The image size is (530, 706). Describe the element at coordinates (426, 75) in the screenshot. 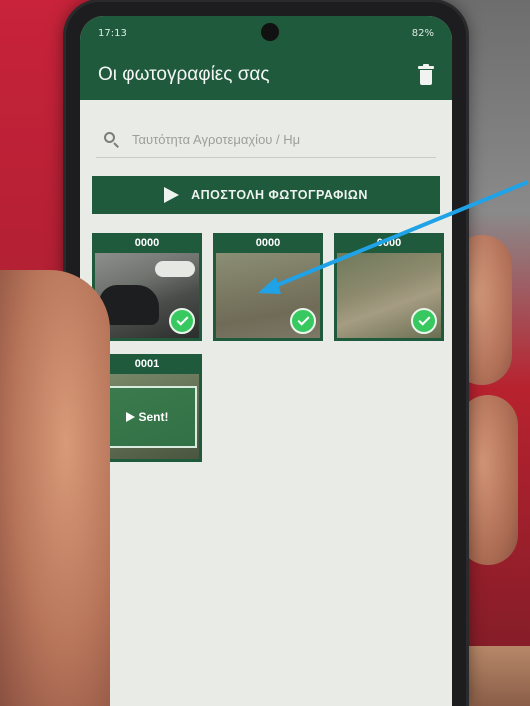

I see `trash-icon` at that location.